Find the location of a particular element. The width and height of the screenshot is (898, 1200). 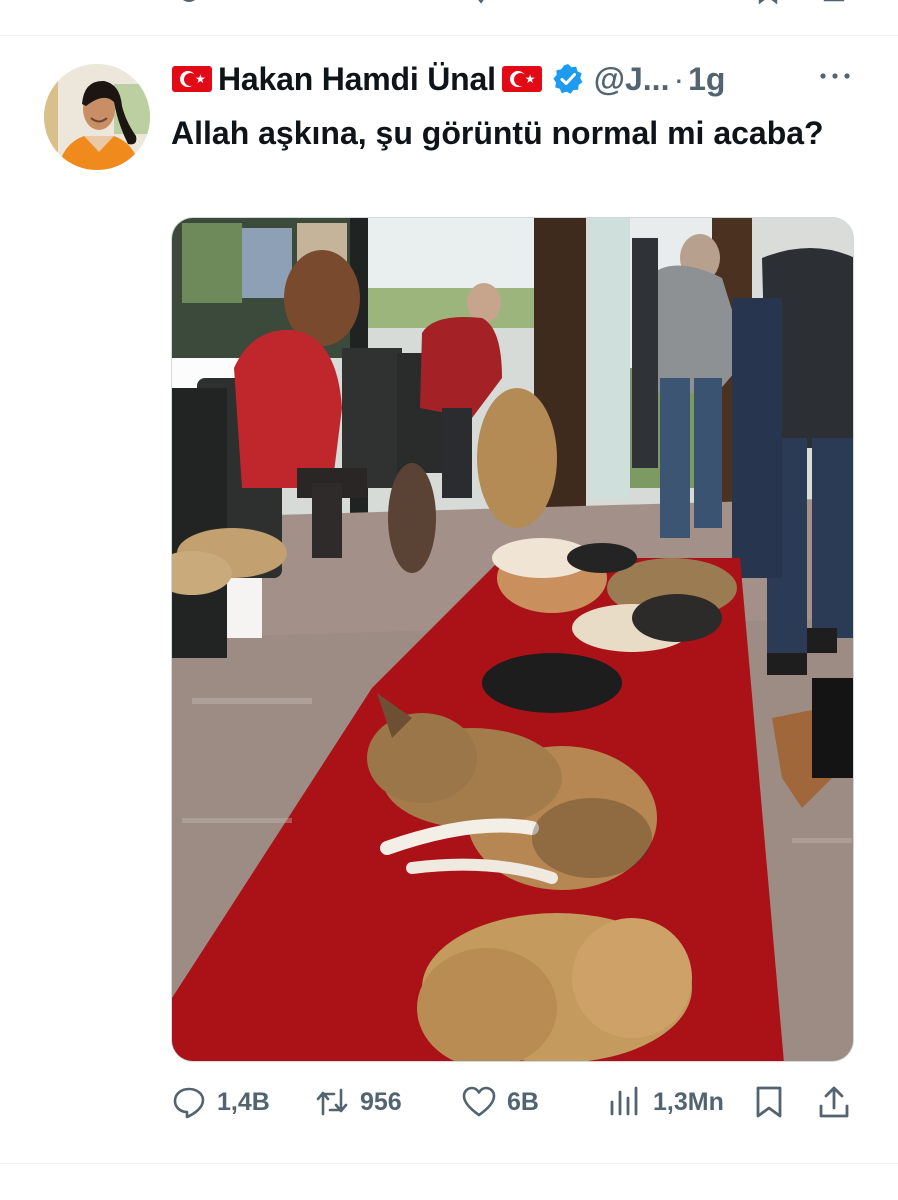

like-count: 6B is located at coordinates (523, 1101).